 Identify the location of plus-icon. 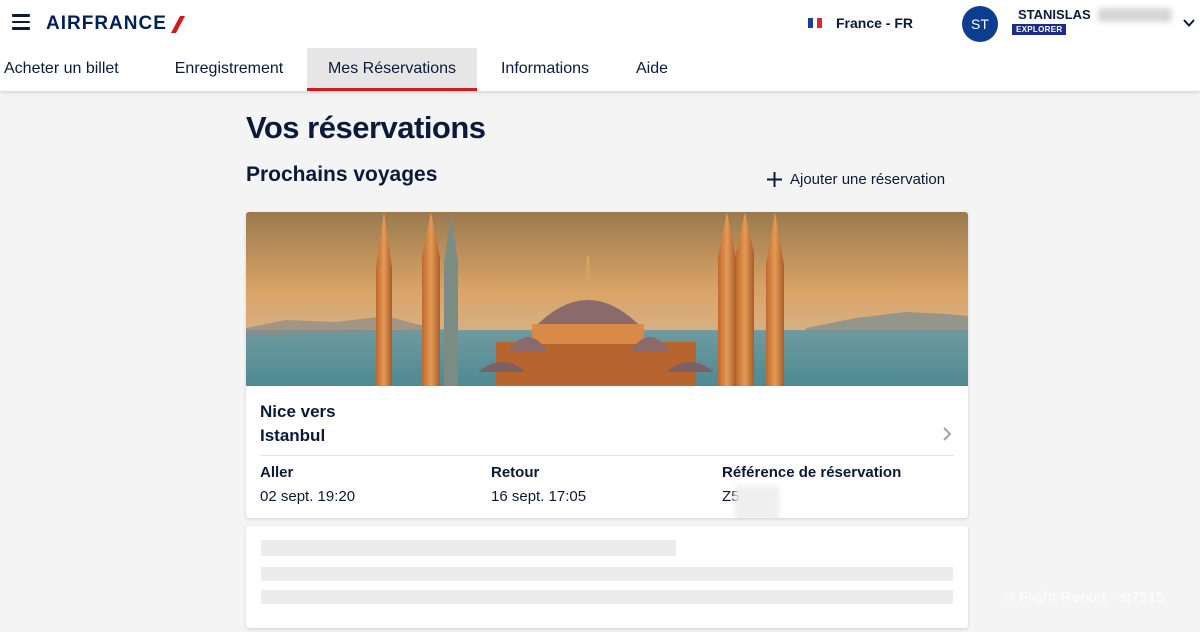
(774, 179).